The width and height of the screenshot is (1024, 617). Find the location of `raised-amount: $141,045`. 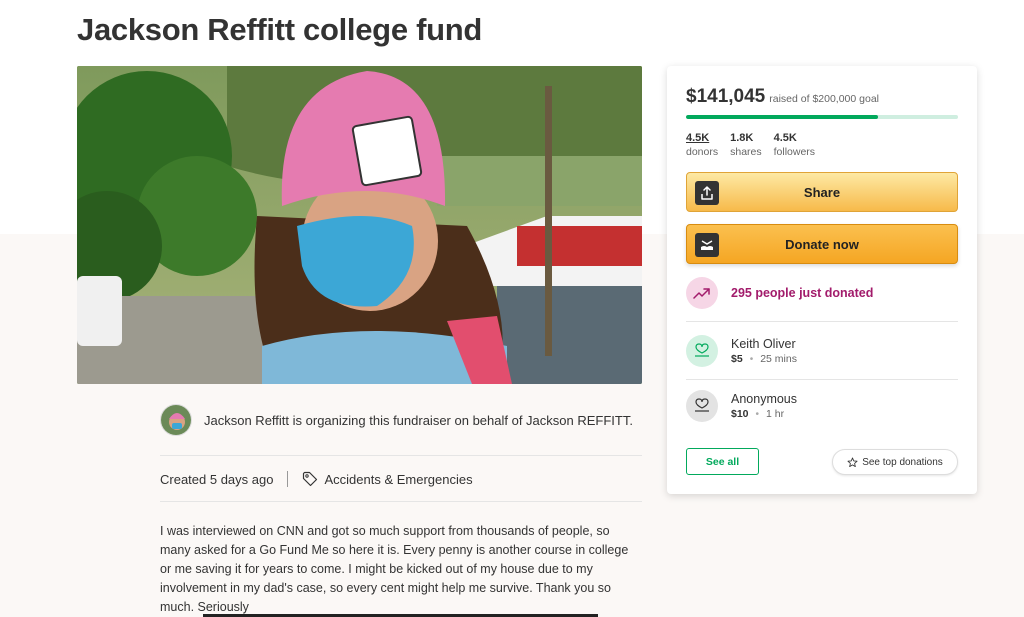

raised-amount: $141,045 is located at coordinates (726, 96).